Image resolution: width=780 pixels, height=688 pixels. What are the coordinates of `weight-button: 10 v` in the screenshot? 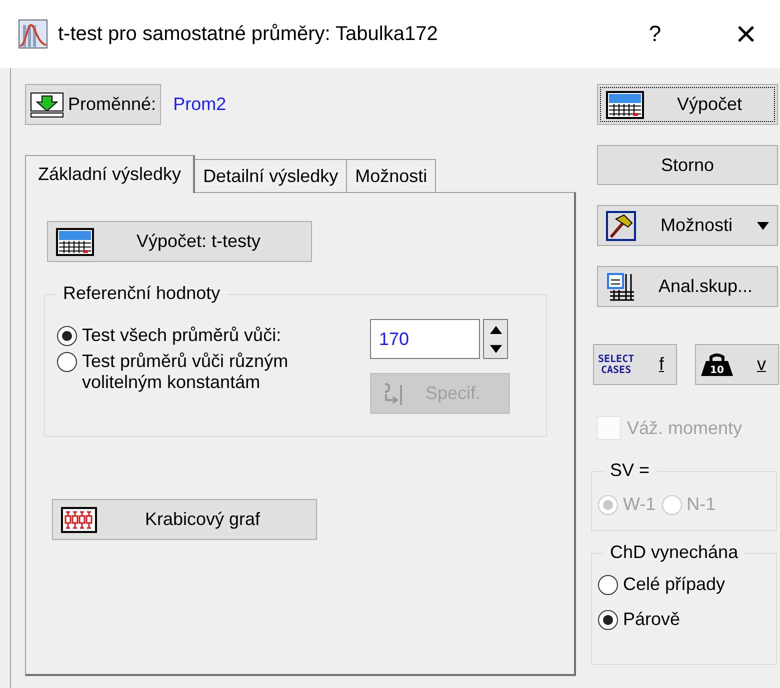 It's located at (737, 364).